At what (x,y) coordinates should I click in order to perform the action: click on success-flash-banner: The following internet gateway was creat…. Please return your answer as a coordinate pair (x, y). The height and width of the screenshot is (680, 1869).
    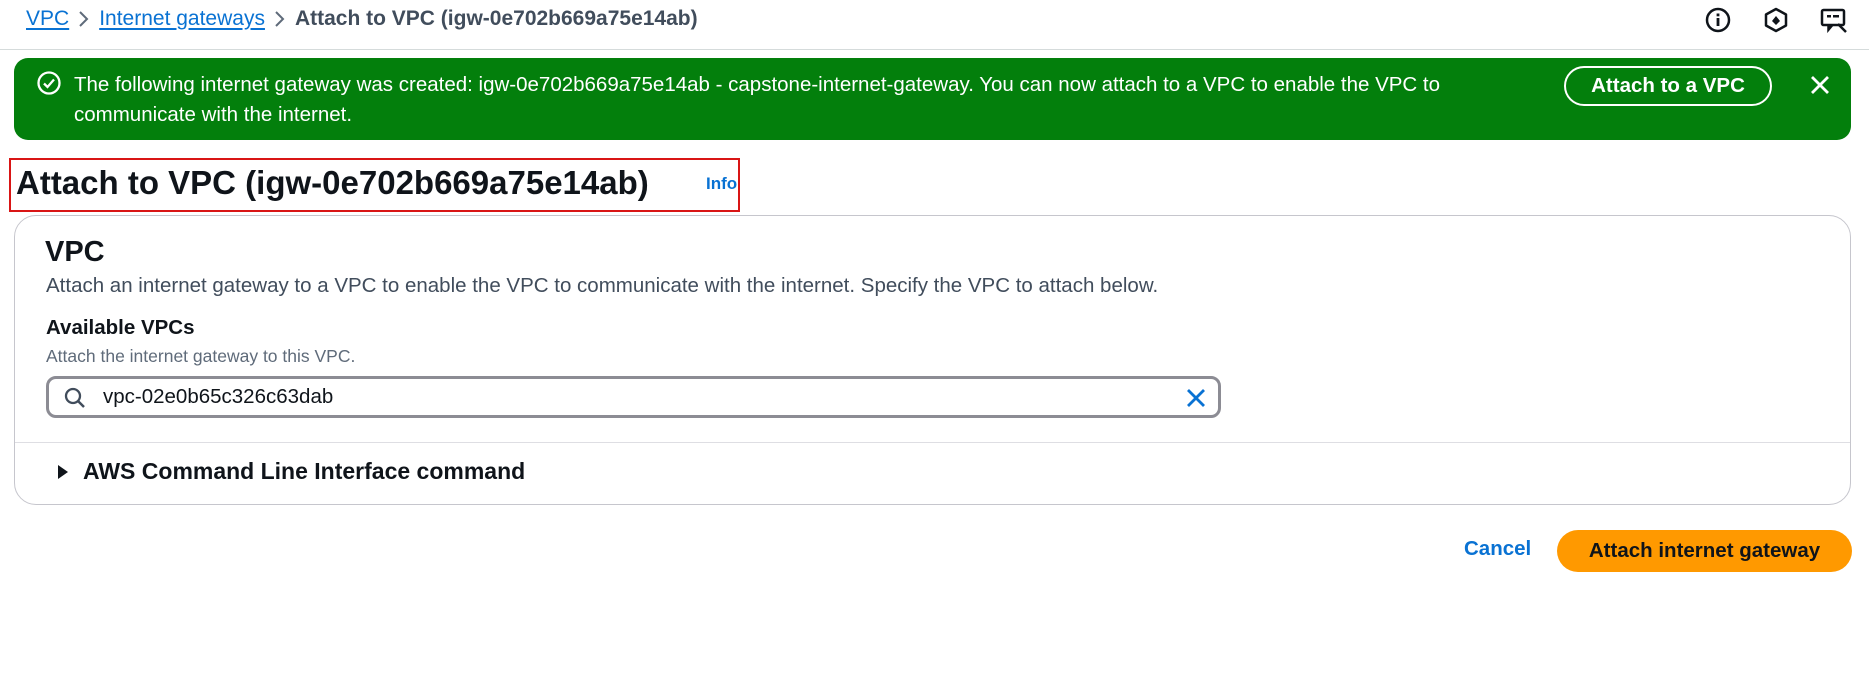
    Looking at the image, I should click on (932, 99).